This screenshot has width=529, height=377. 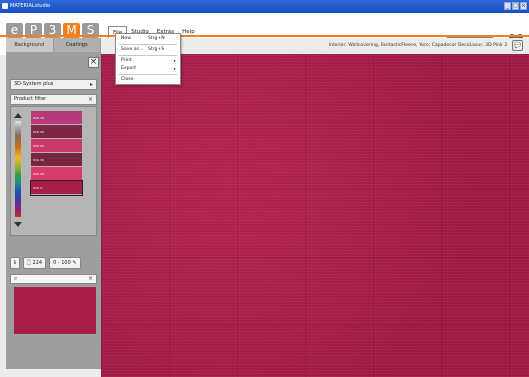 I want to click on chevron-right-icon: ▸, so click(x=91, y=84).